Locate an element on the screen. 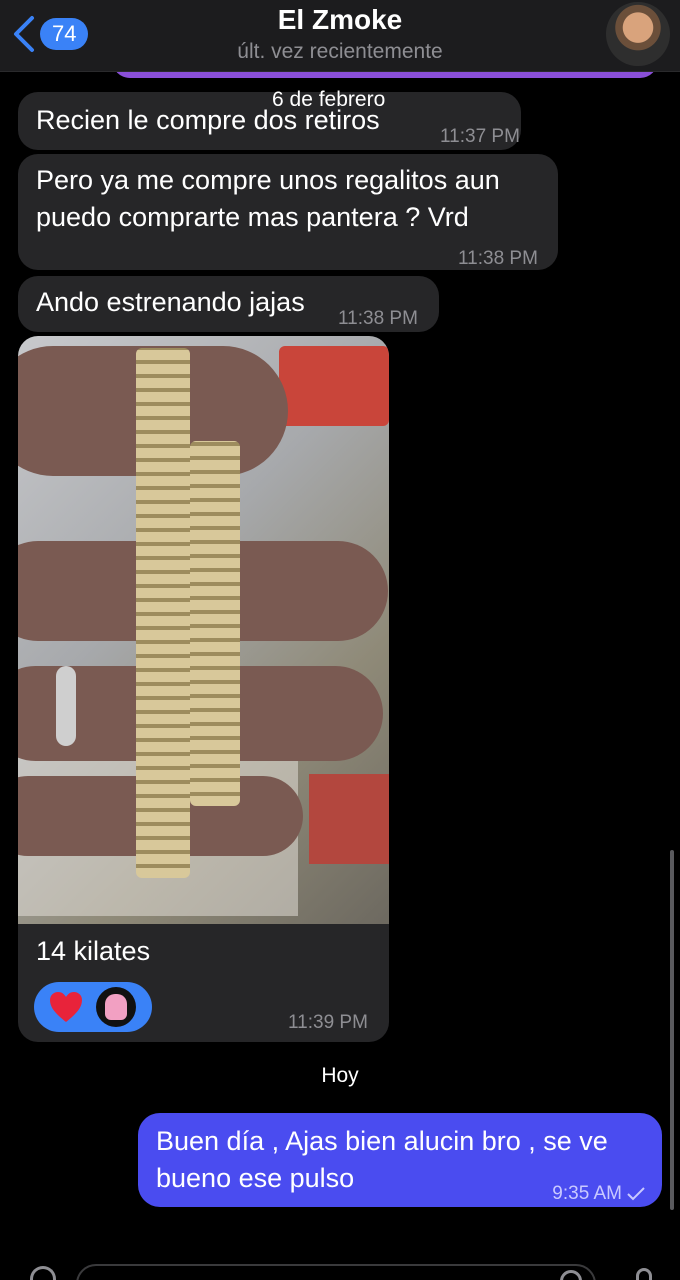 This screenshot has width=680, height=1280. received-message: Recien le compre dos retiros 11:37 PM is located at coordinates (269, 121).